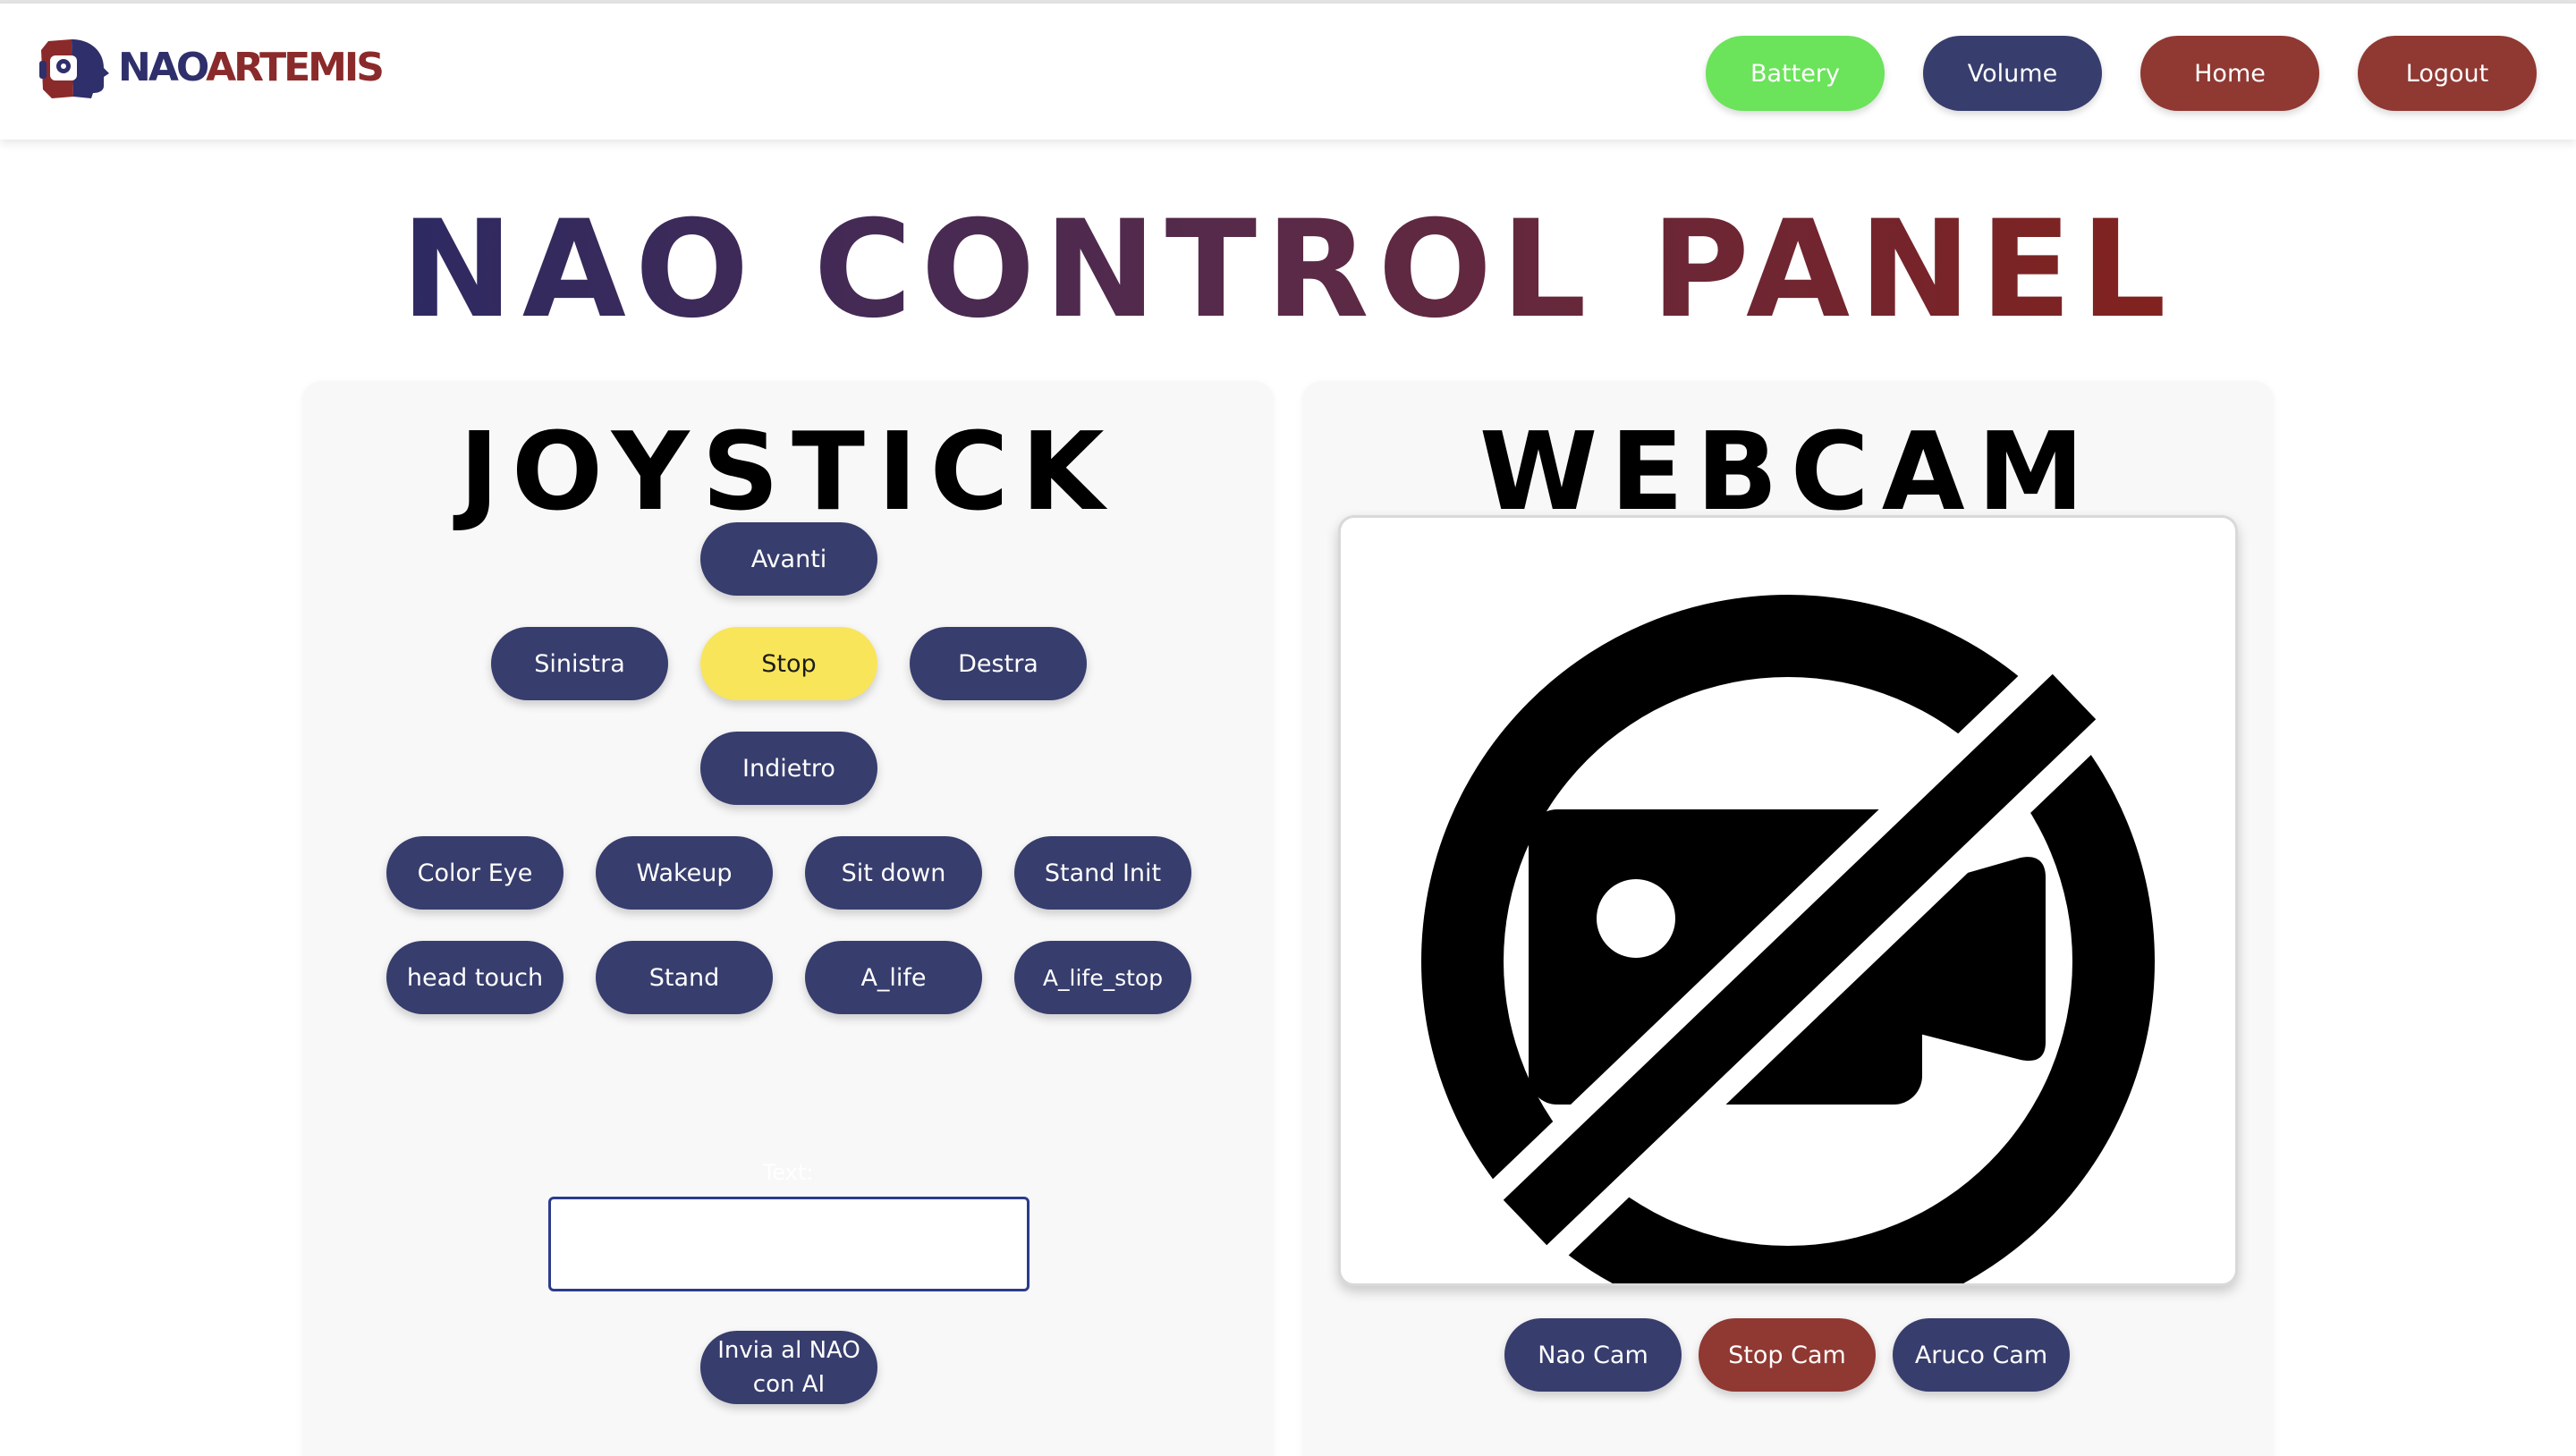 This screenshot has height=1456, width=2576. What do you see at coordinates (788, 1172) in the screenshot?
I see `text-label: Text:` at bounding box center [788, 1172].